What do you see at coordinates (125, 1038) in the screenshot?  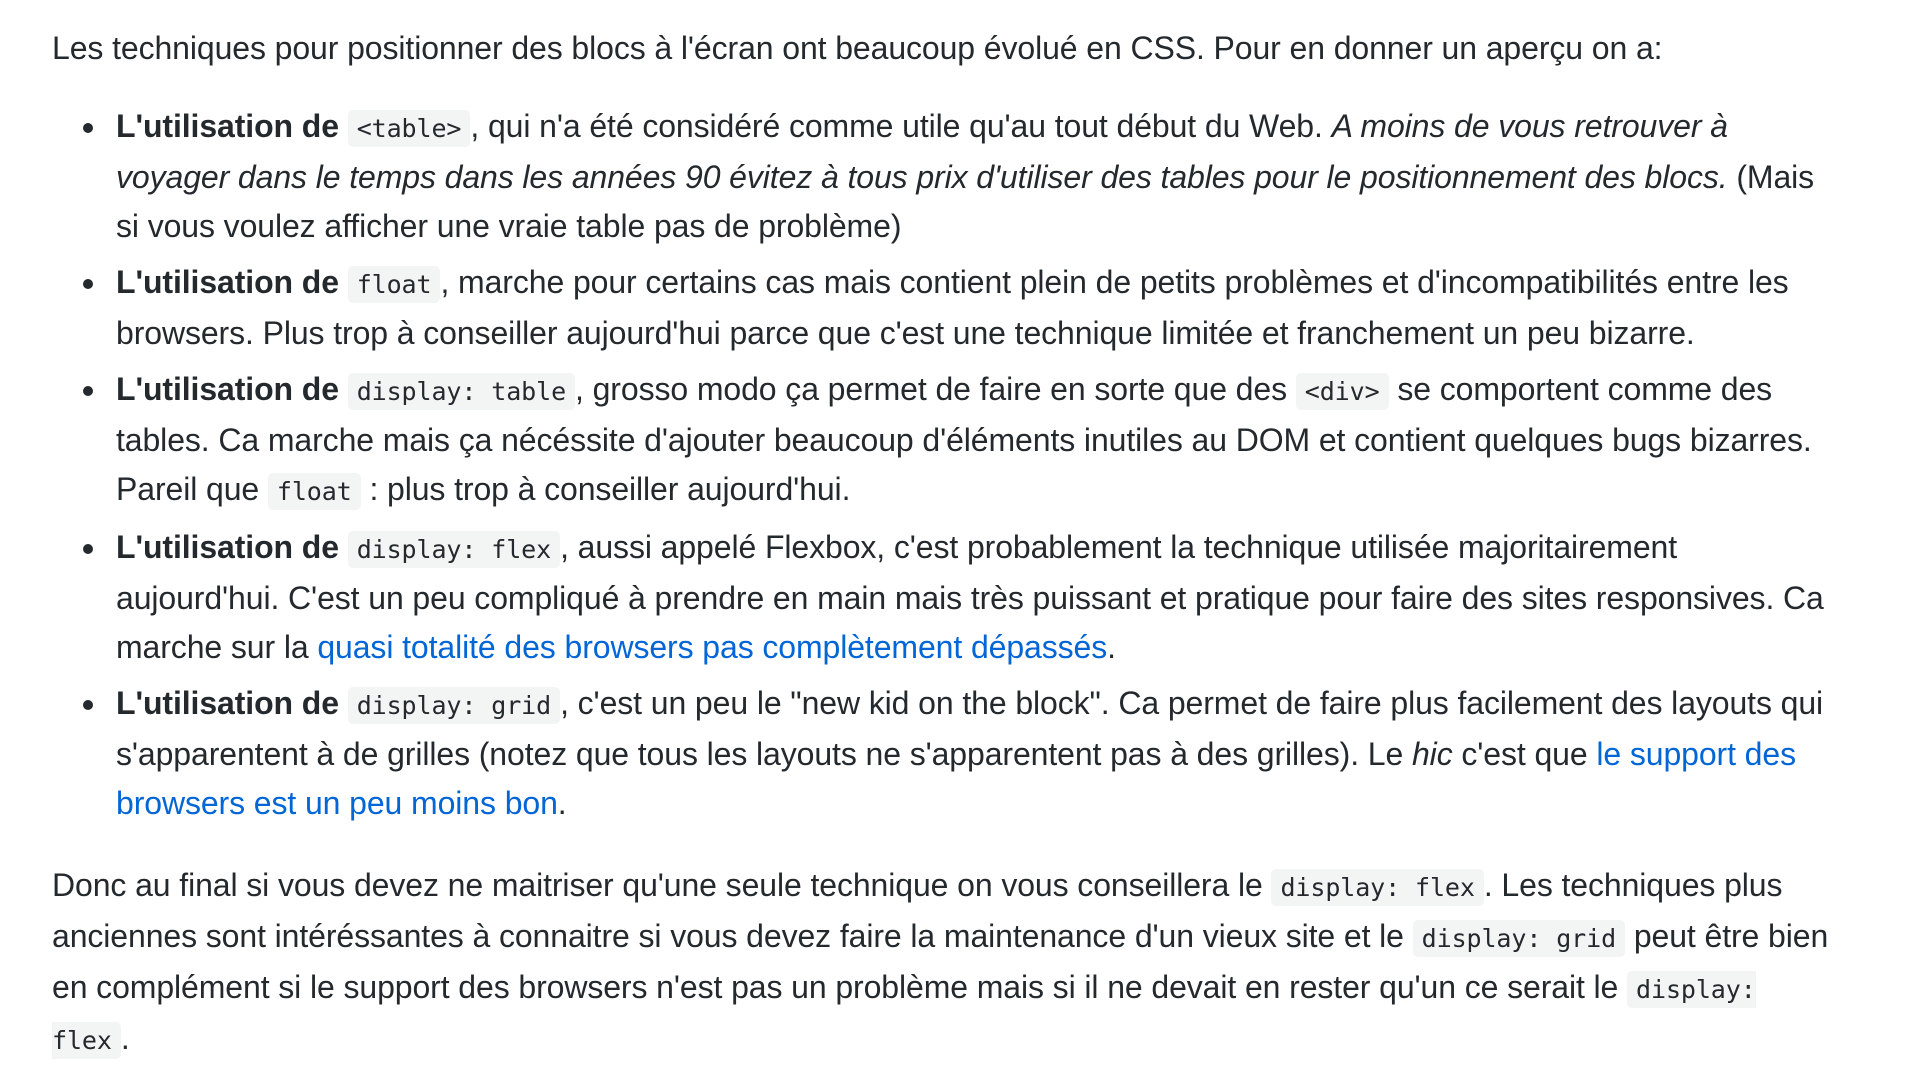 I see `conclusion-text-4: .` at bounding box center [125, 1038].